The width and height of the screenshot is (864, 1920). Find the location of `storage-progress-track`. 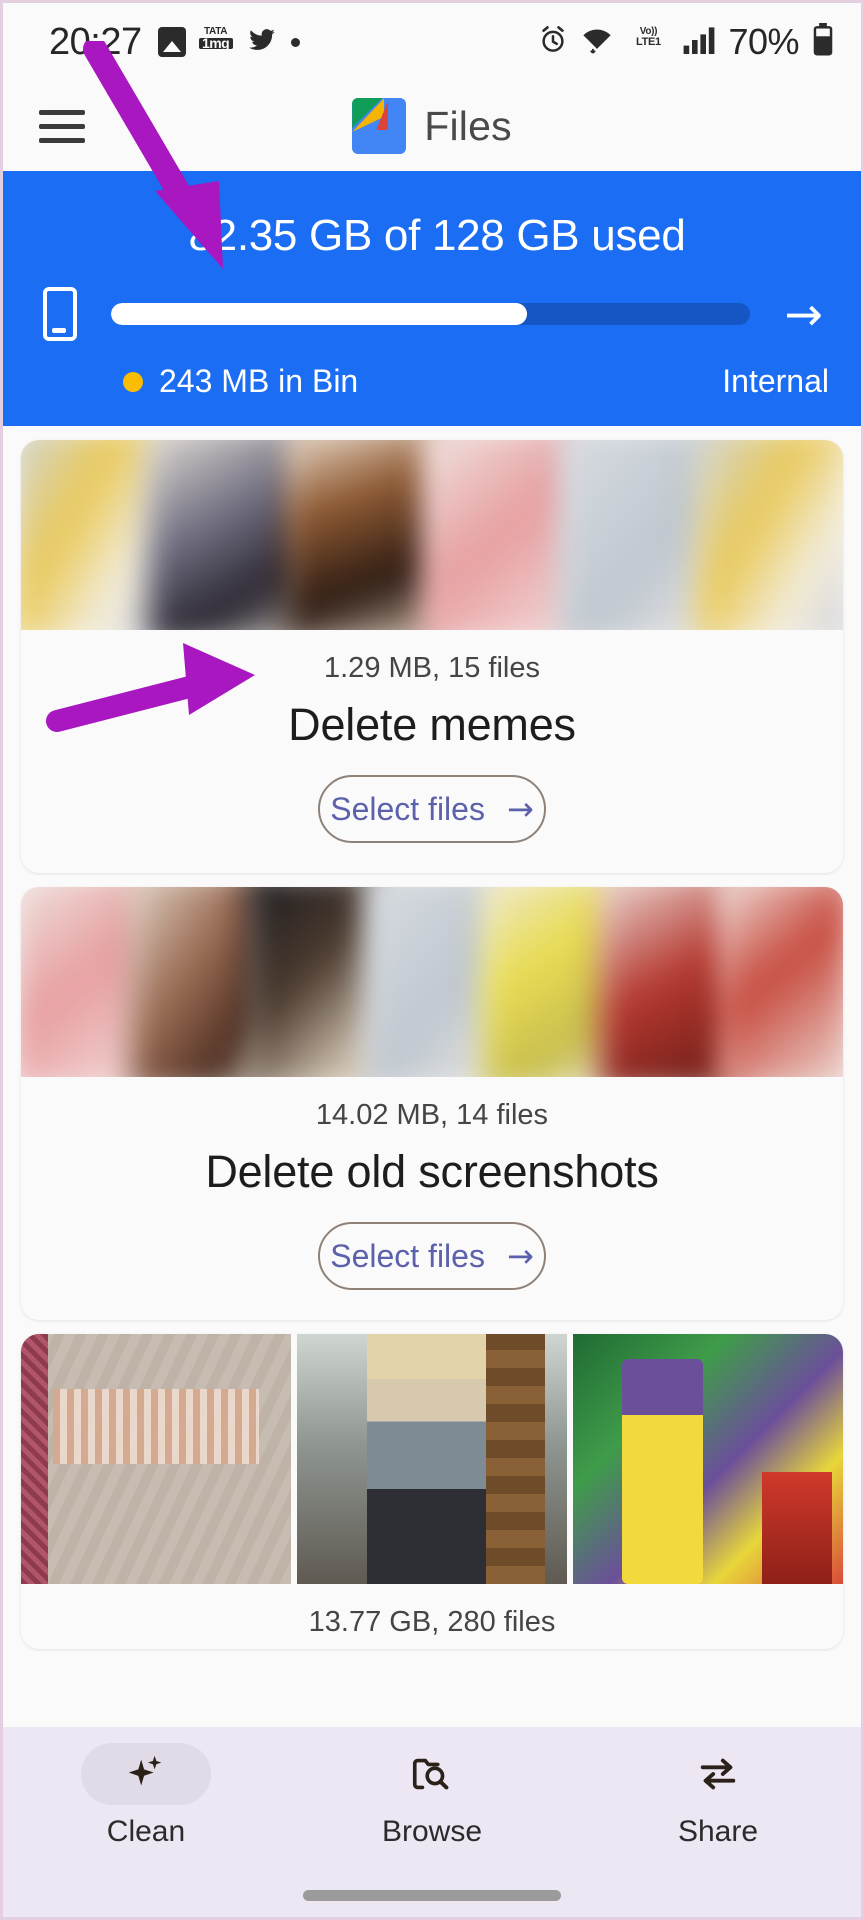

storage-progress-track is located at coordinates (431, 314).